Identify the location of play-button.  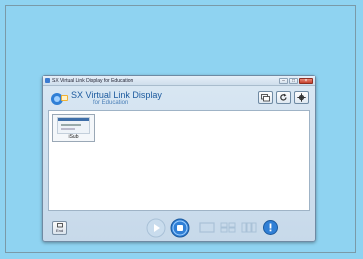
(156, 228).